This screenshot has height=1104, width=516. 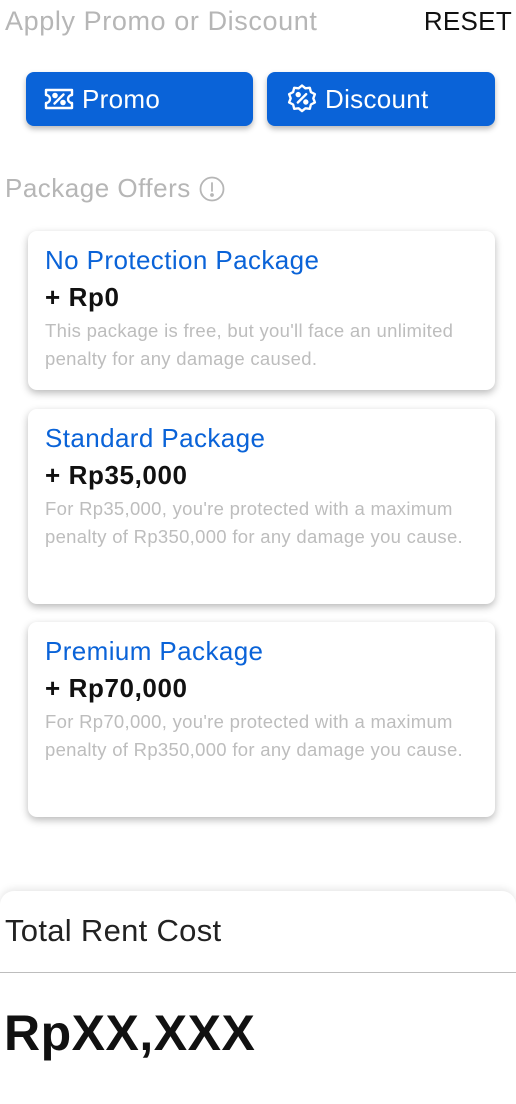 What do you see at coordinates (154, 651) in the screenshot?
I see `package-title: Premium Package` at bounding box center [154, 651].